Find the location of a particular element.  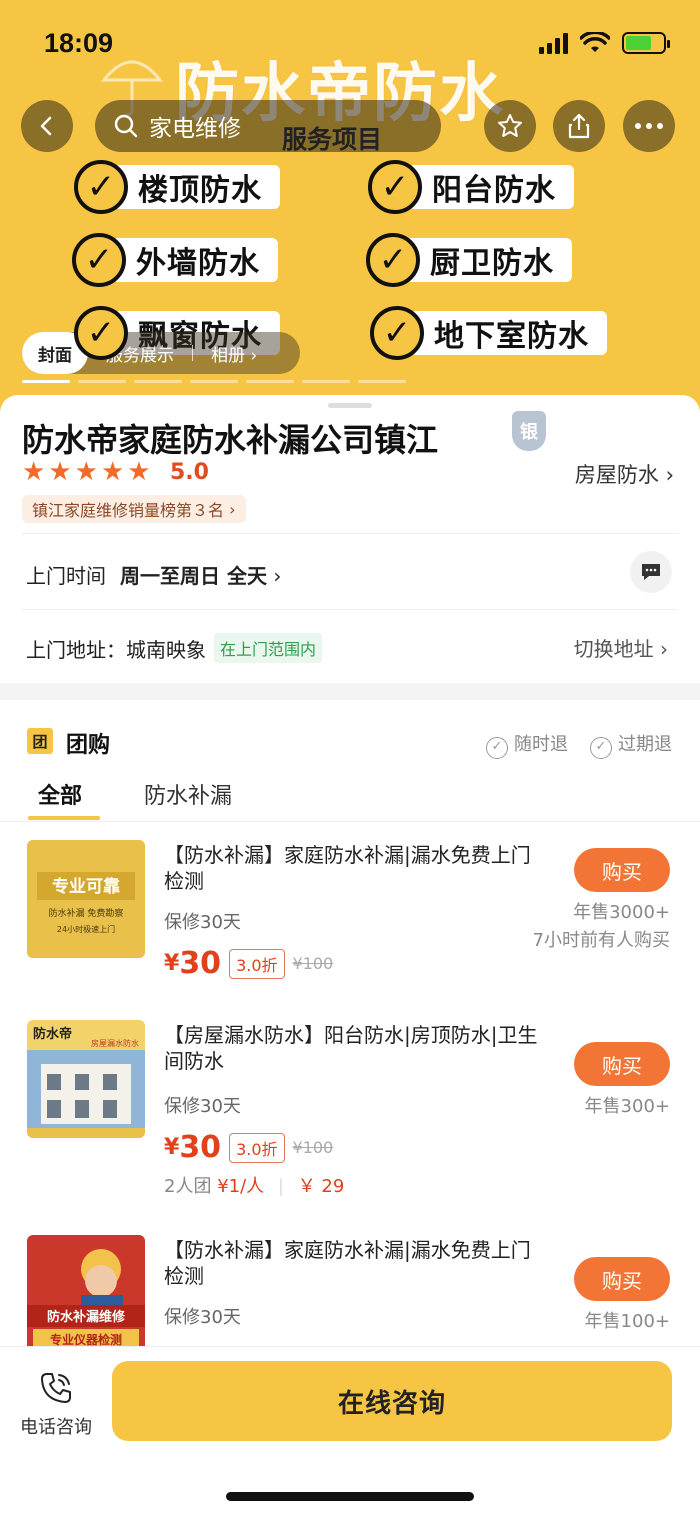

service-hours-row: 上门时间 周一至周日 全天 › is located at coordinates (153, 574).